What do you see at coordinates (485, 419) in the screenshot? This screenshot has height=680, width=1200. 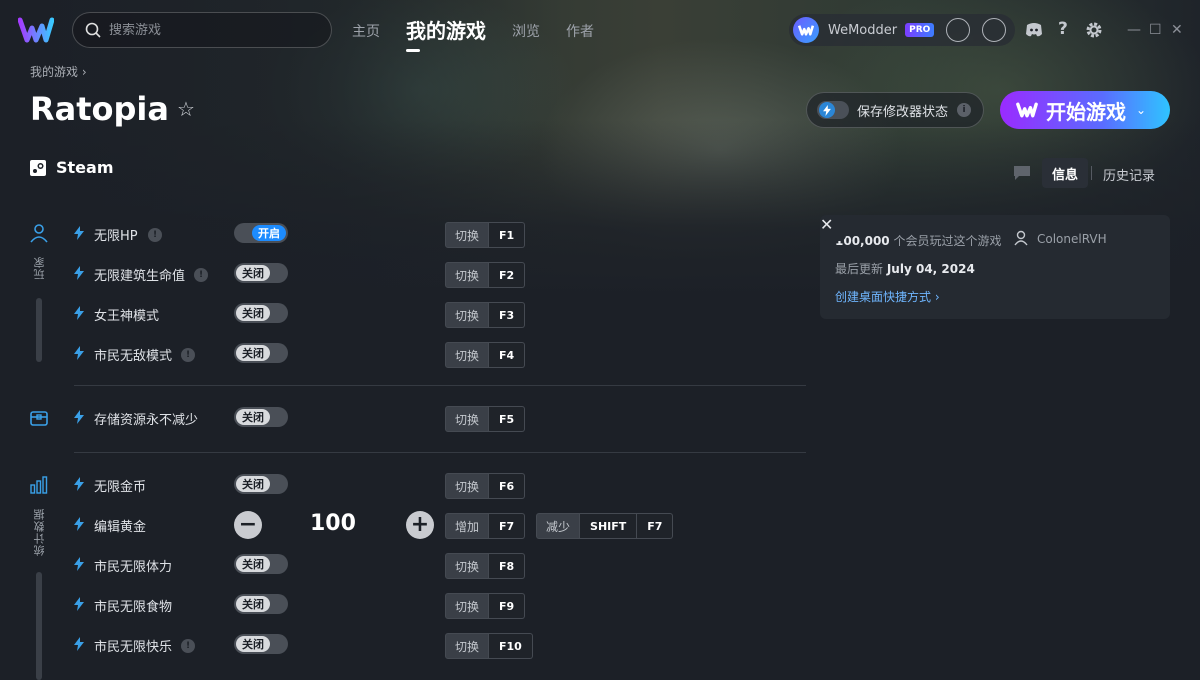 I see `hotkey-group: 切换 F5` at bounding box center [485, 419].